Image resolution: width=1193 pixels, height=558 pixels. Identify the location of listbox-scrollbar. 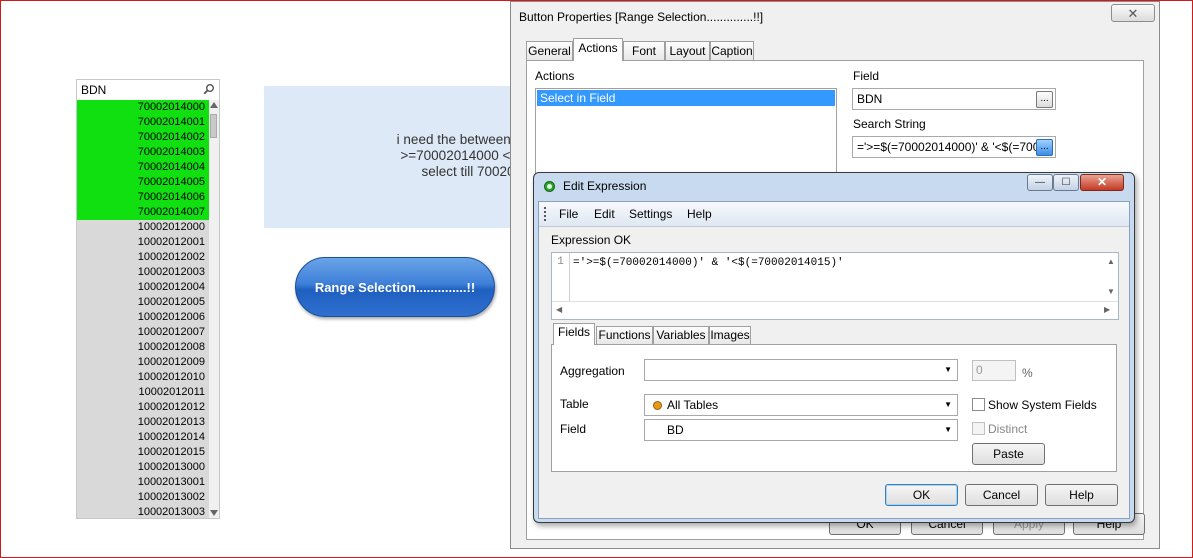
(214, 309).